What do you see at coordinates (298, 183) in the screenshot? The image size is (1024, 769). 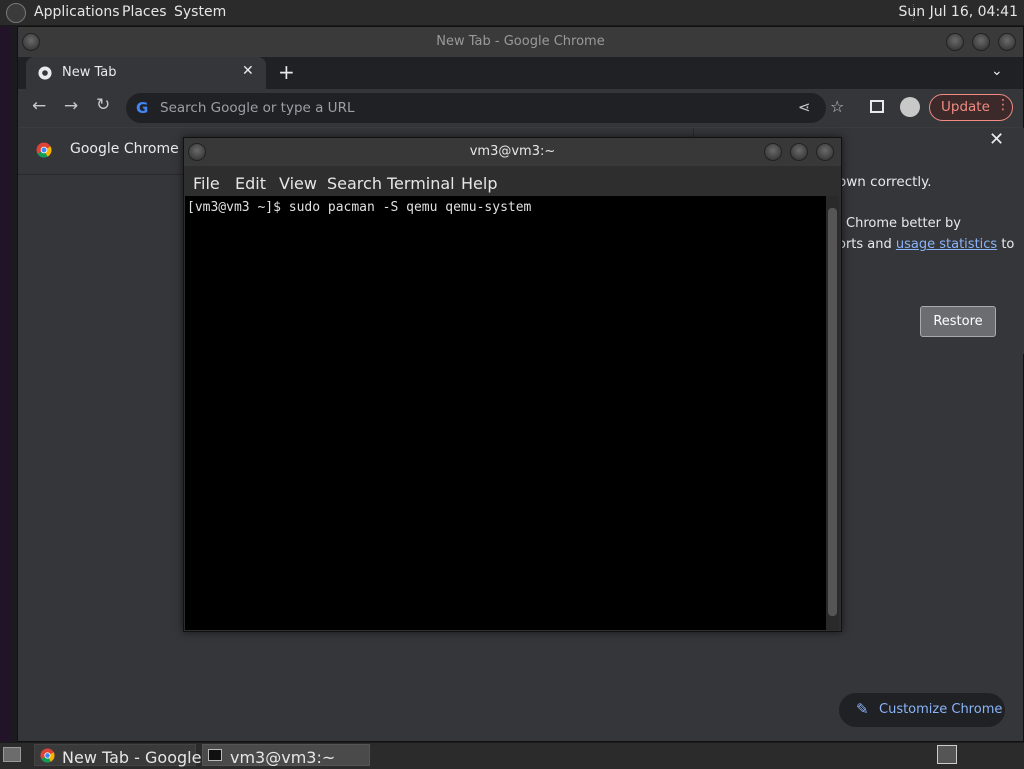 I see `menu-view: View` at bounding box center [298, 183].